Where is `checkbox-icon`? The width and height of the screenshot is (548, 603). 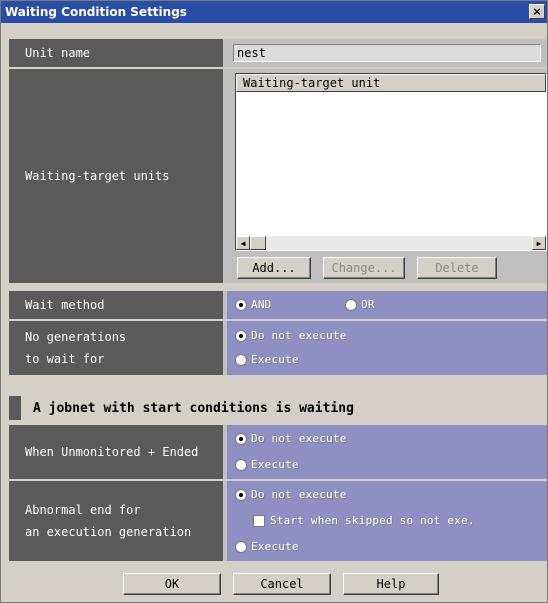
checkbox-icon is located at coordinates (259, 520).